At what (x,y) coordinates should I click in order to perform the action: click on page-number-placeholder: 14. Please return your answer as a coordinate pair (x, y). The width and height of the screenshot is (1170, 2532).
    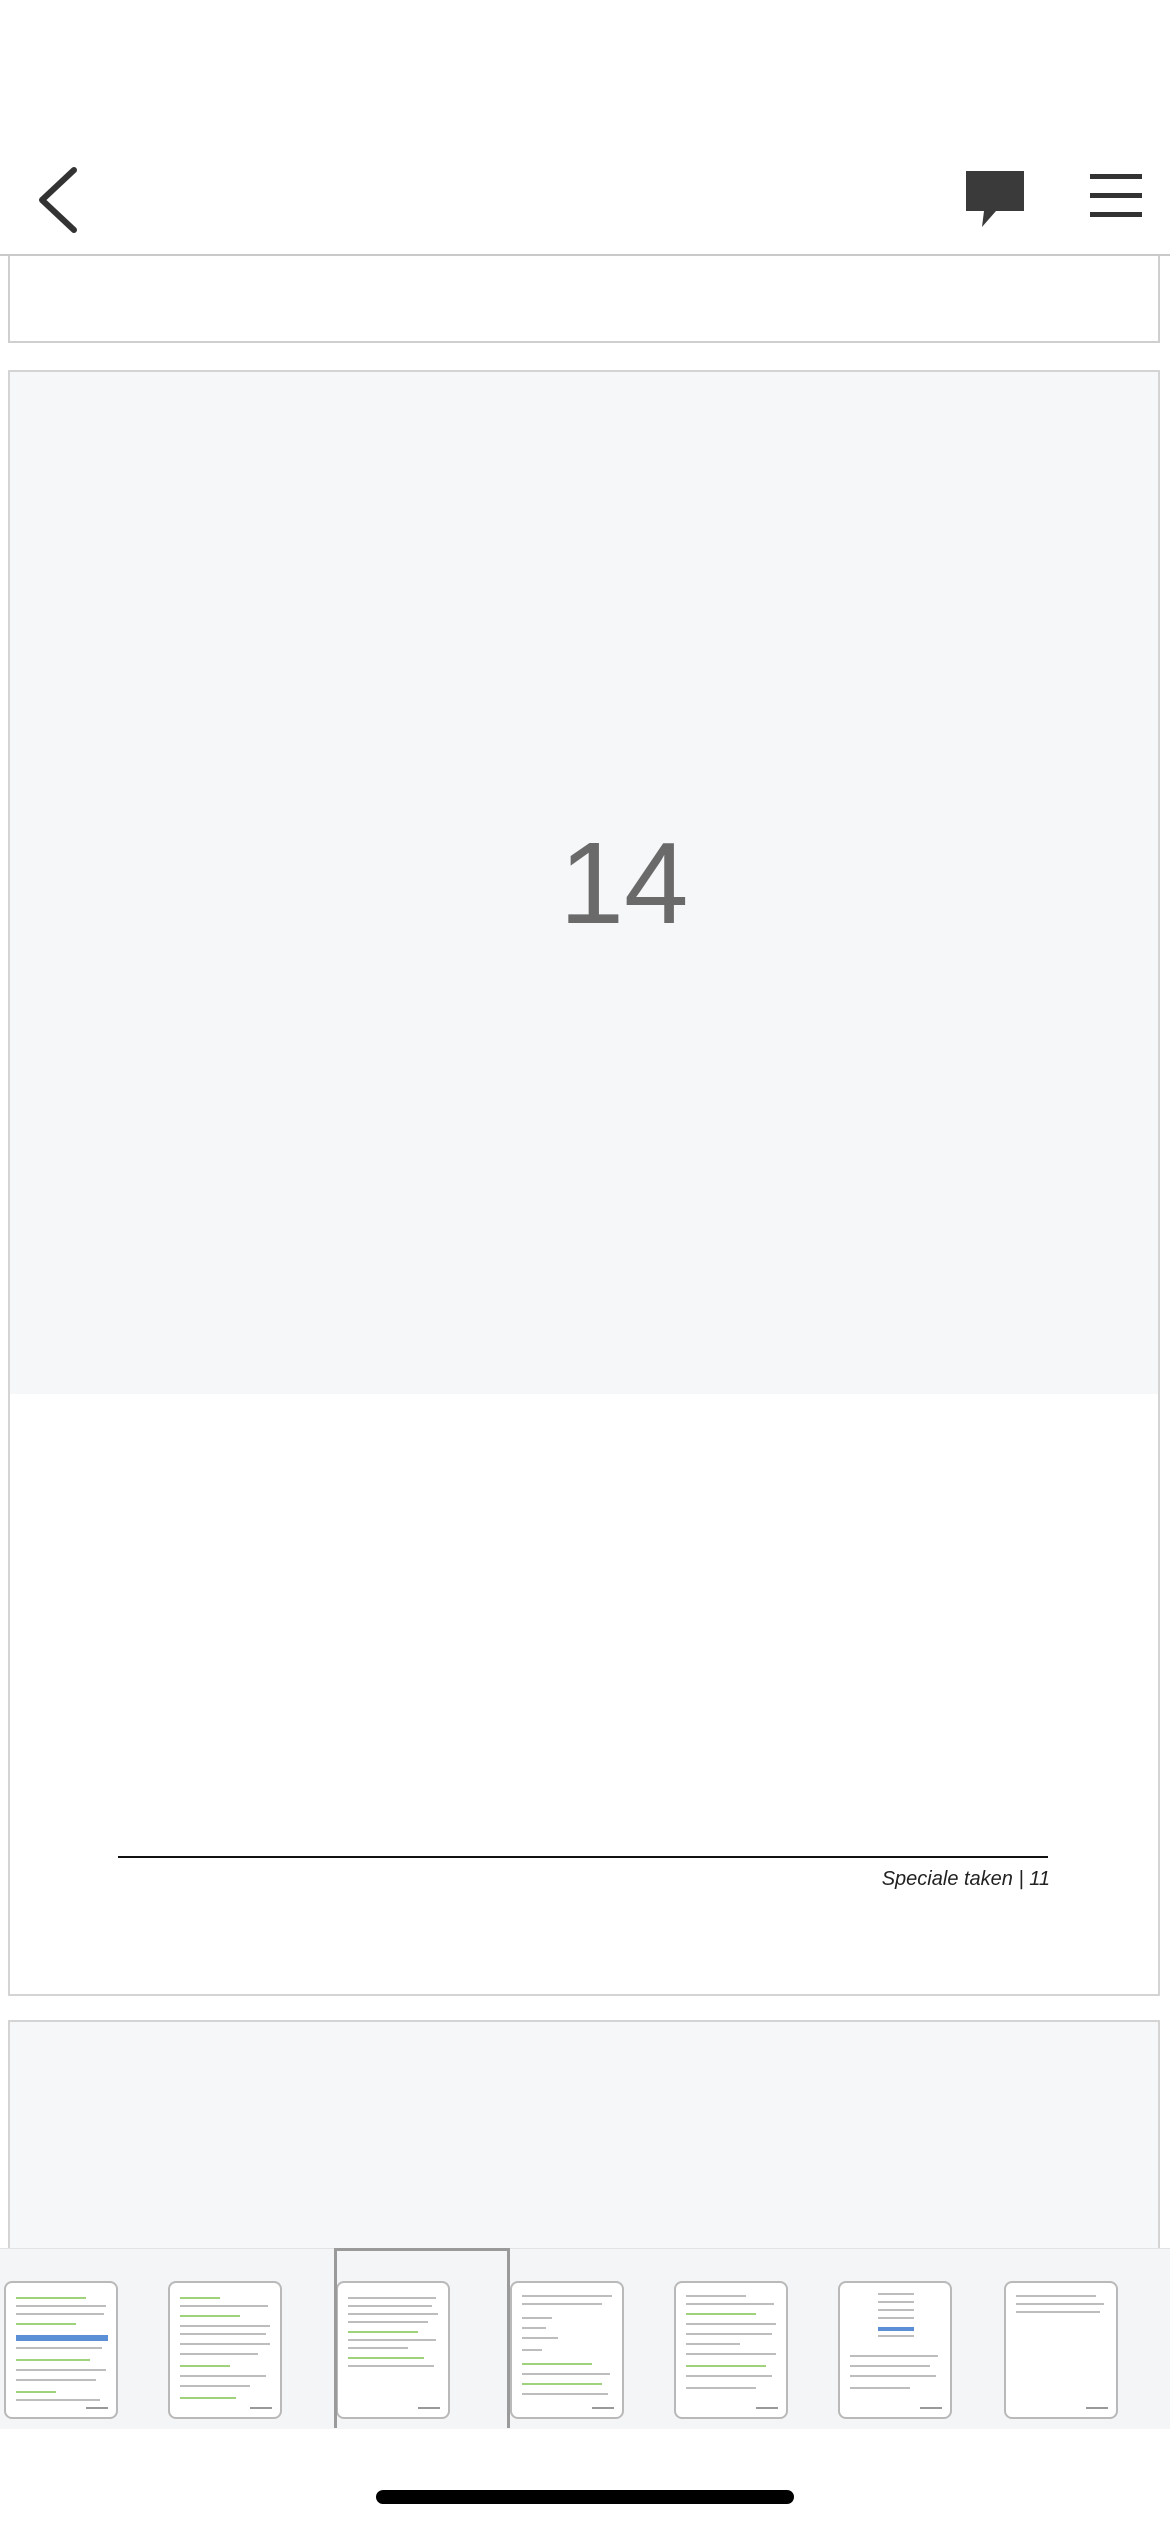
    Looking at the image, I should click on (624, 883).